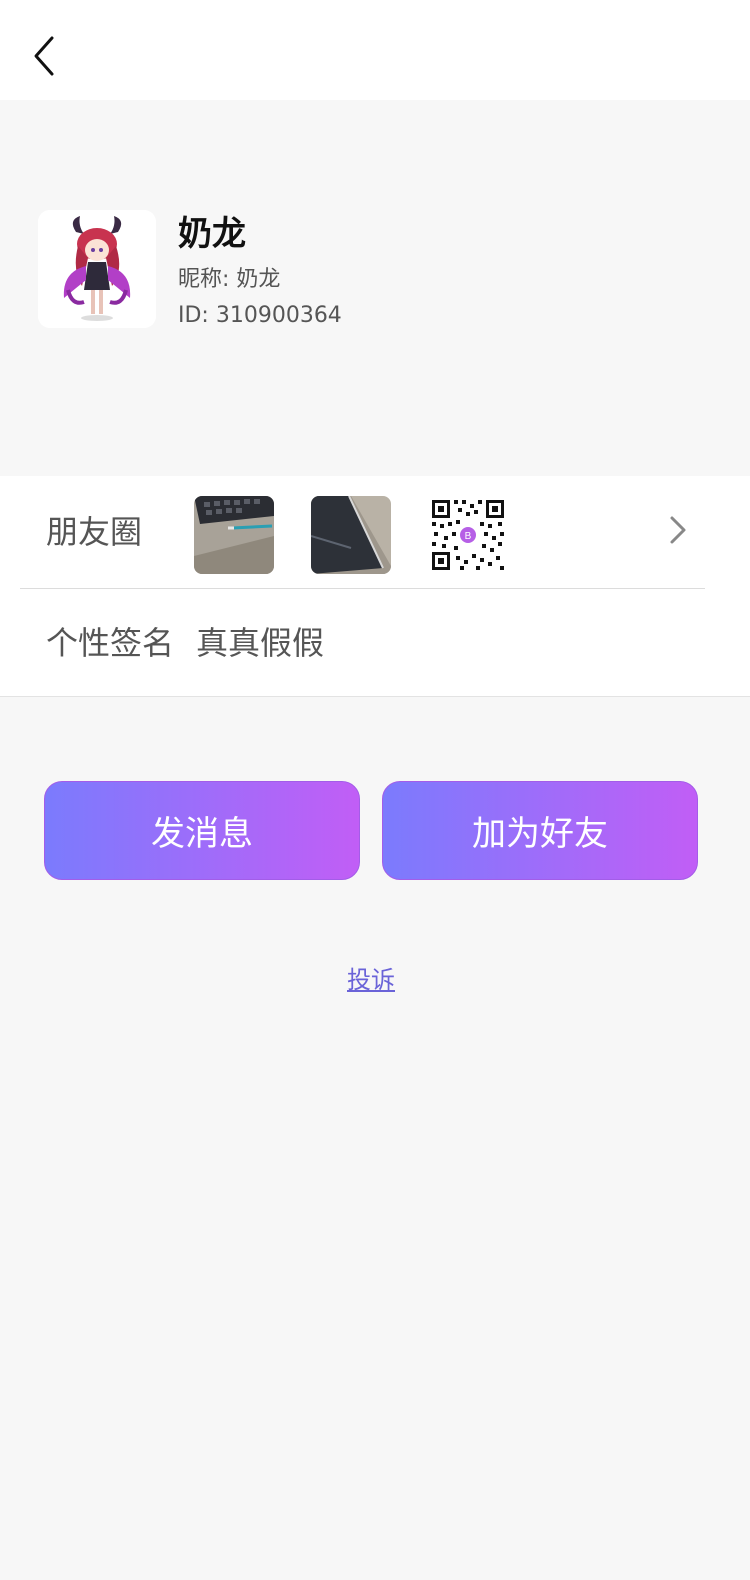 Image resolution: width=750 pixels, height=1580 pixels. What do you see at coordinates (260, 643) in the screenshot?
I see `signature-value: 真真假假` at bounding box center [260, 643].